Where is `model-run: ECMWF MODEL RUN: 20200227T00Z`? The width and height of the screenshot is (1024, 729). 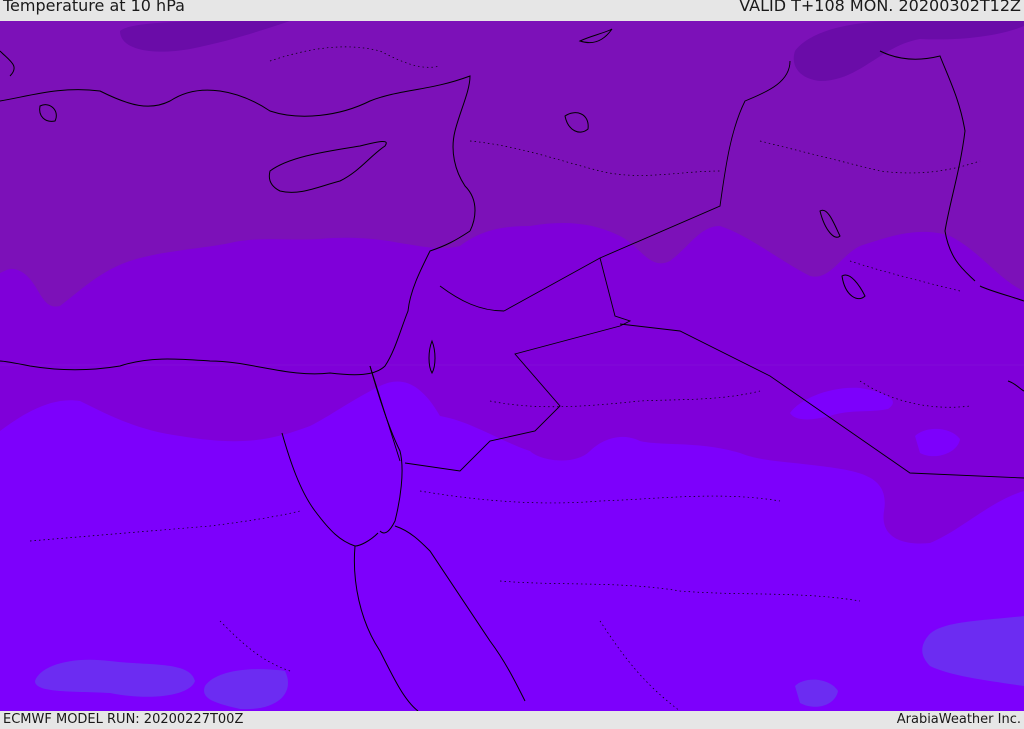 model-run: ECMWF MODEL RUN: 20200227T00Z is located at coordinates (123, 719).